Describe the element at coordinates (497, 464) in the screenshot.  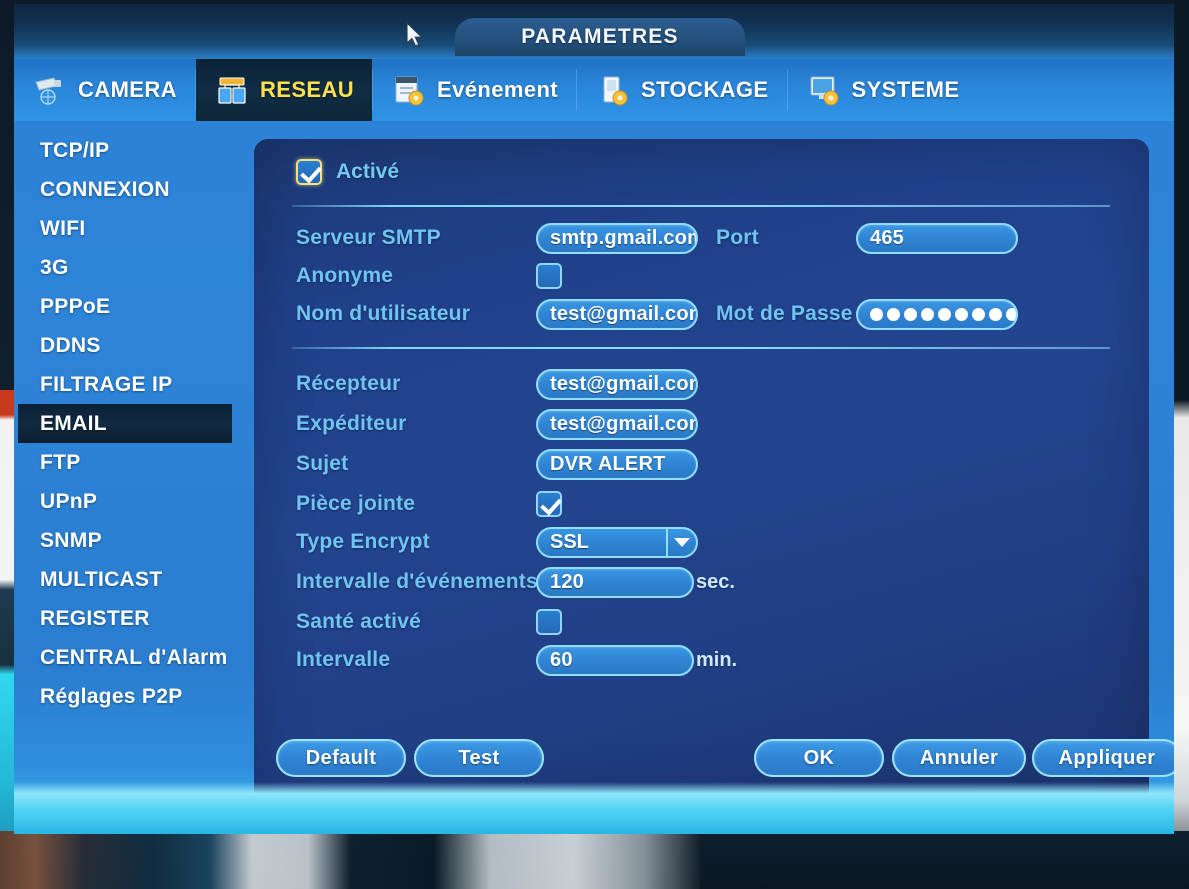
I see `subject-row: Sujet DVR ALERT` at that location.